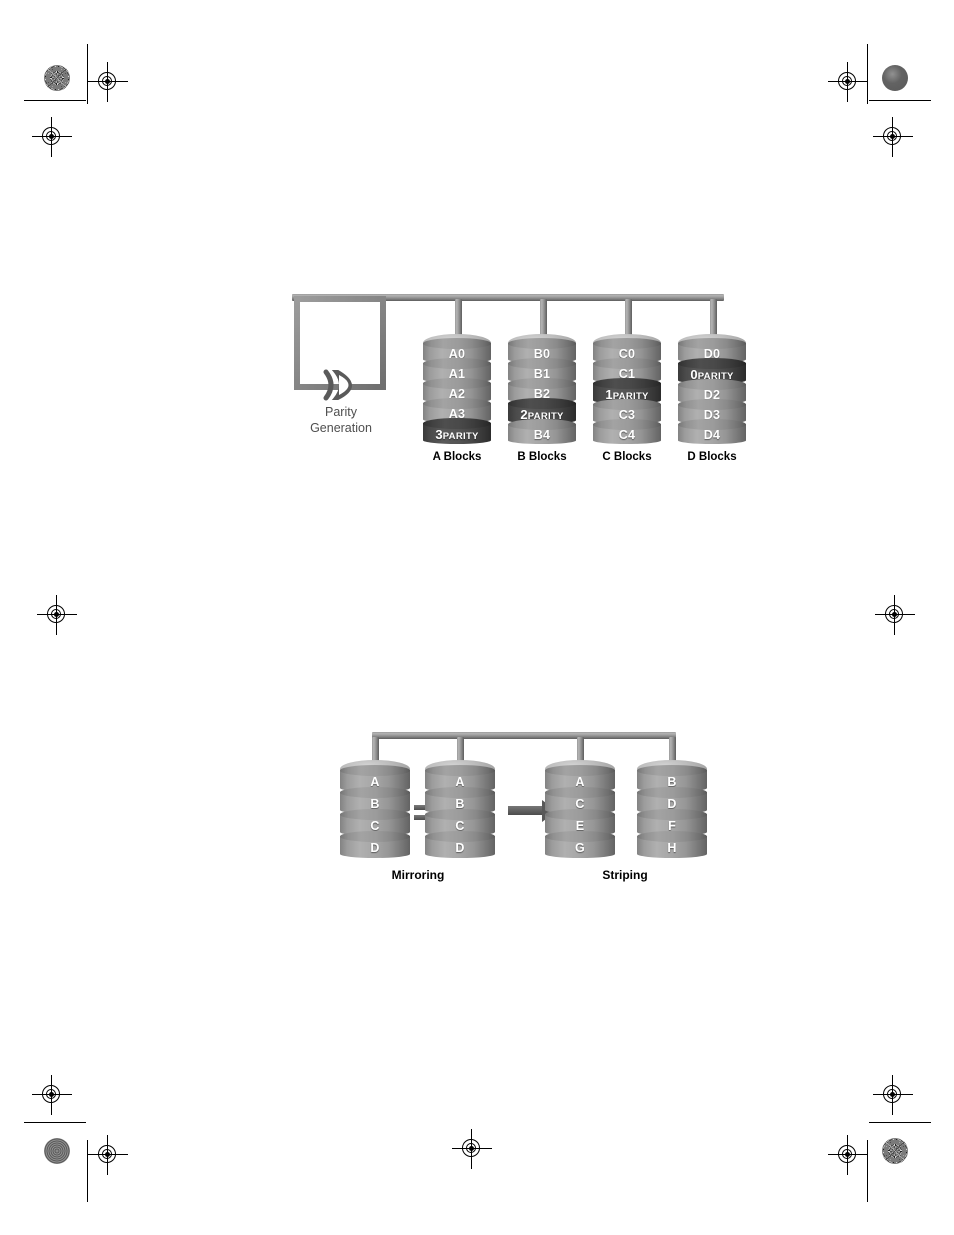 The height and width of the screenshot is (1235, 954). What do you see at coordinates (672, 810) in the screenshot?
I see `disk-stripe-2: B D F H` at bounding box center [672, 810].